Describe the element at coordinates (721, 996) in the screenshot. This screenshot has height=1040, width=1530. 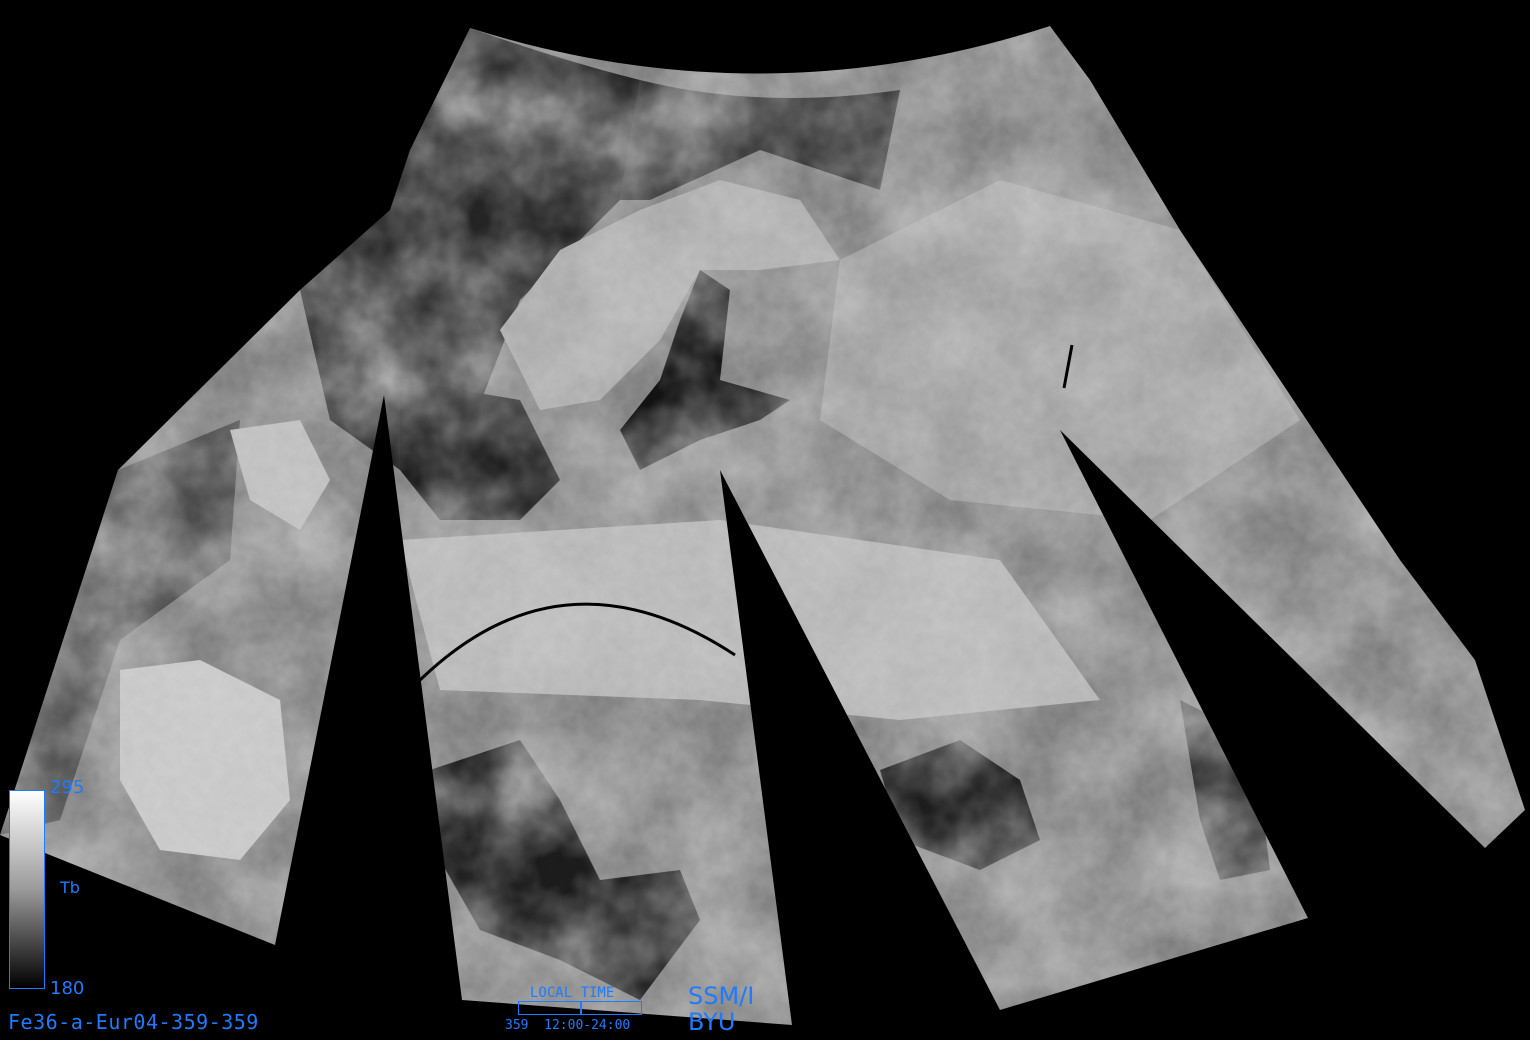
I see `sensor-label: SSM/I` at that location.